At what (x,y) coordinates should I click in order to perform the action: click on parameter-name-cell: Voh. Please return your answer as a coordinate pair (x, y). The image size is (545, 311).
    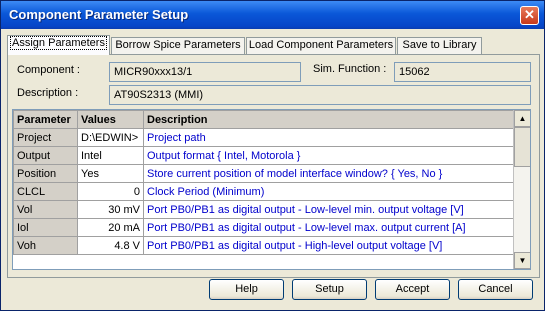
    Looking at the image, I should click on (45, 245).